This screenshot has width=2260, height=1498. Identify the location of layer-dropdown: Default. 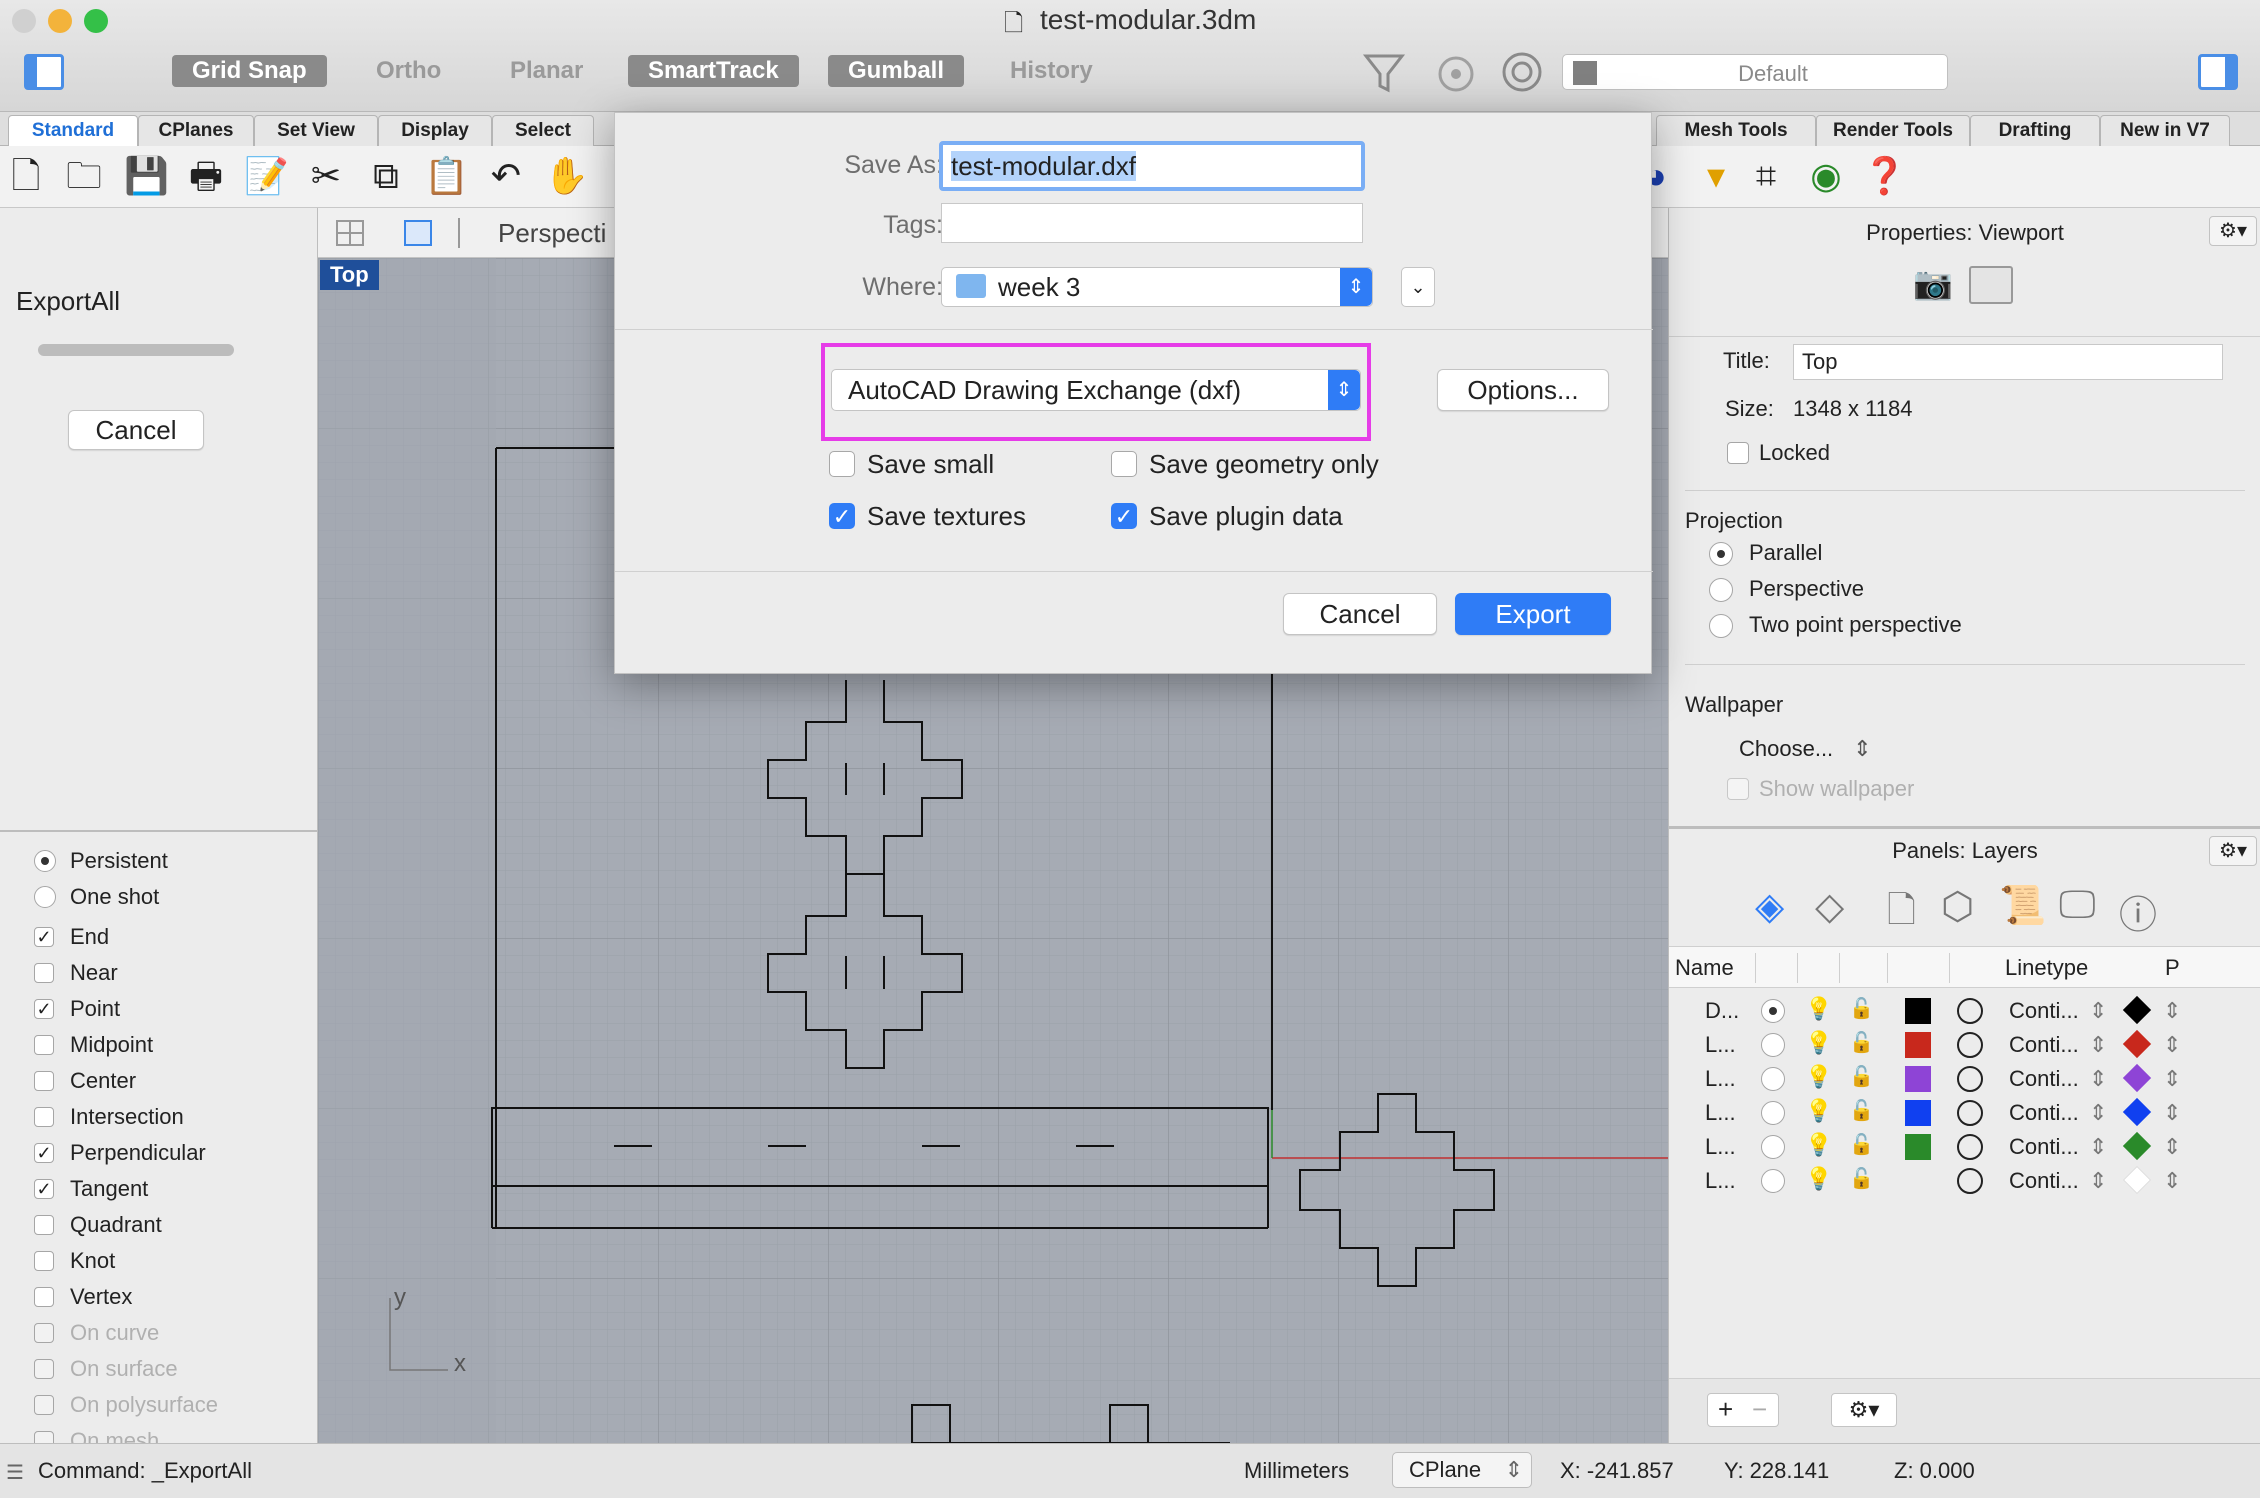
(1755, 72).